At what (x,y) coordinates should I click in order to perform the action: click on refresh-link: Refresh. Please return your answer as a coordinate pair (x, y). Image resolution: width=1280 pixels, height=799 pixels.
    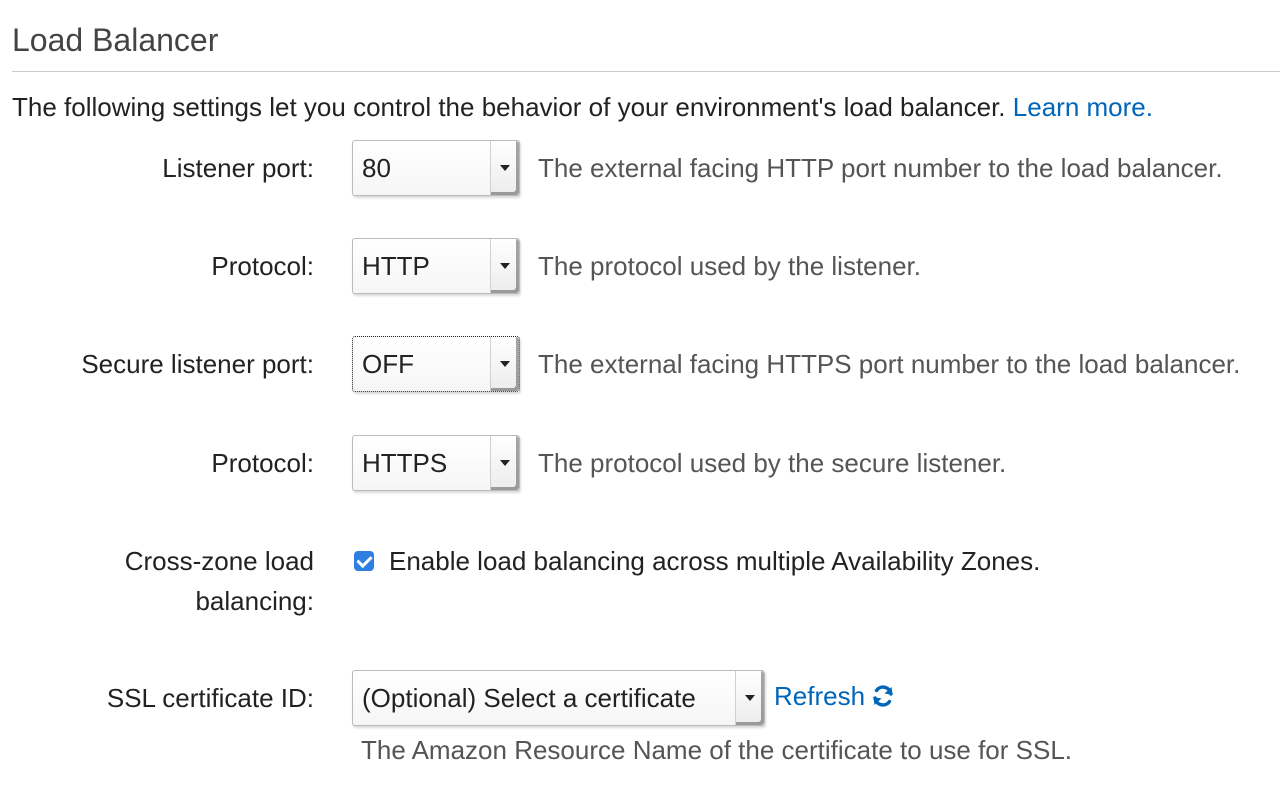
    Looking at the image, I should click on (834, 696).